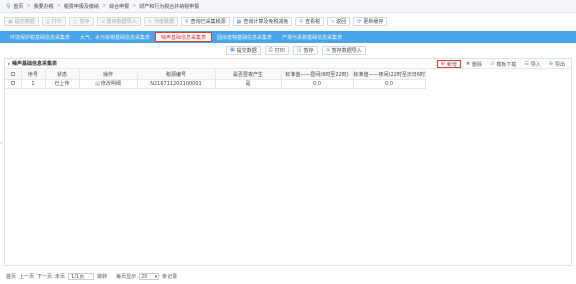 This screenshot has height=284, width=576. Describe the element at coordinates (10, 21) in the screenshot. I see `submit-icon: ▣` at that location.